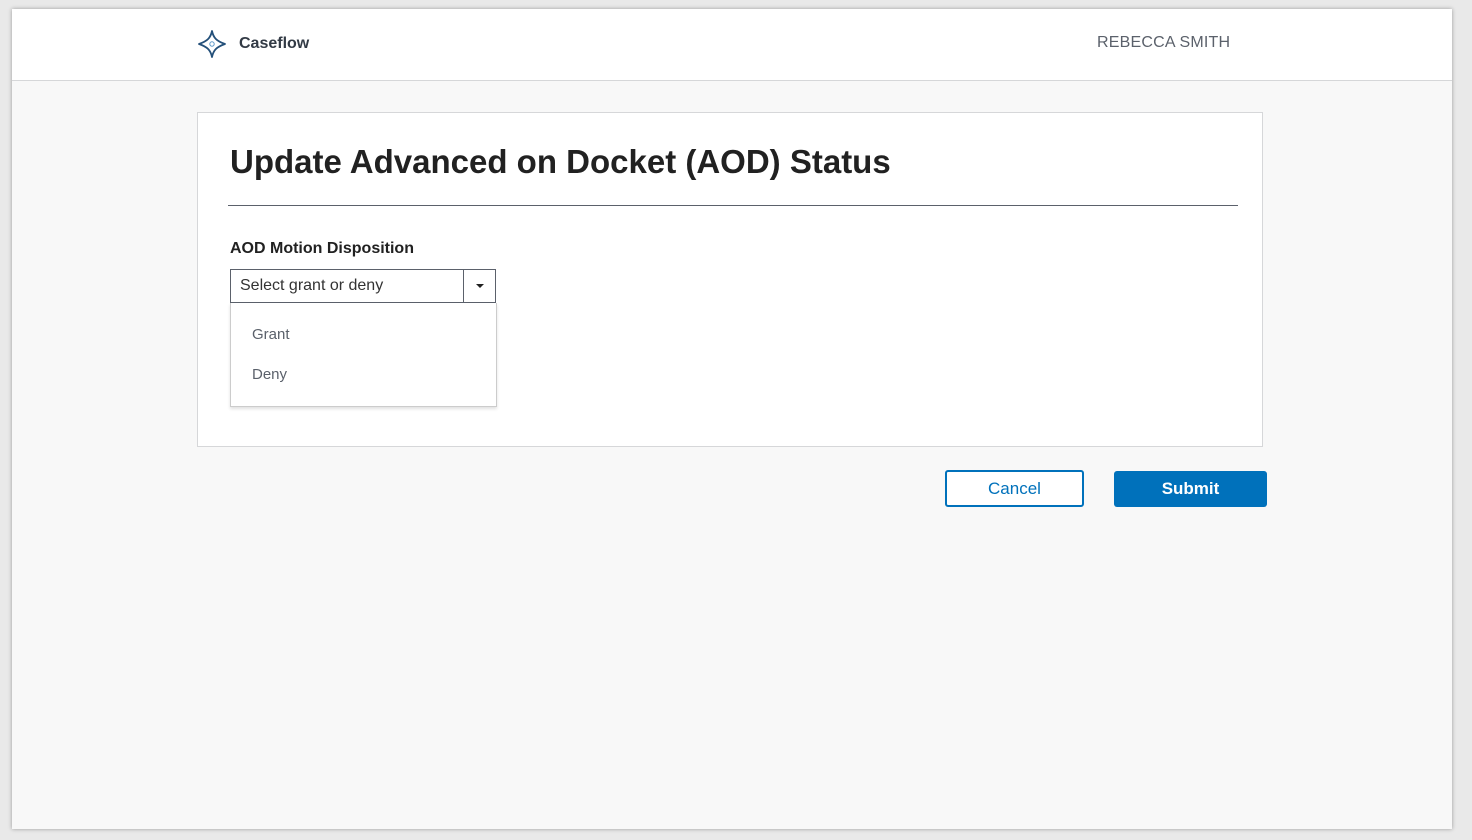 This screenshot has height=840, width=1472. What do you see at coordinates (733, 205) in the screenshot?
I see `title-divider` at bounding box center [733, 205].